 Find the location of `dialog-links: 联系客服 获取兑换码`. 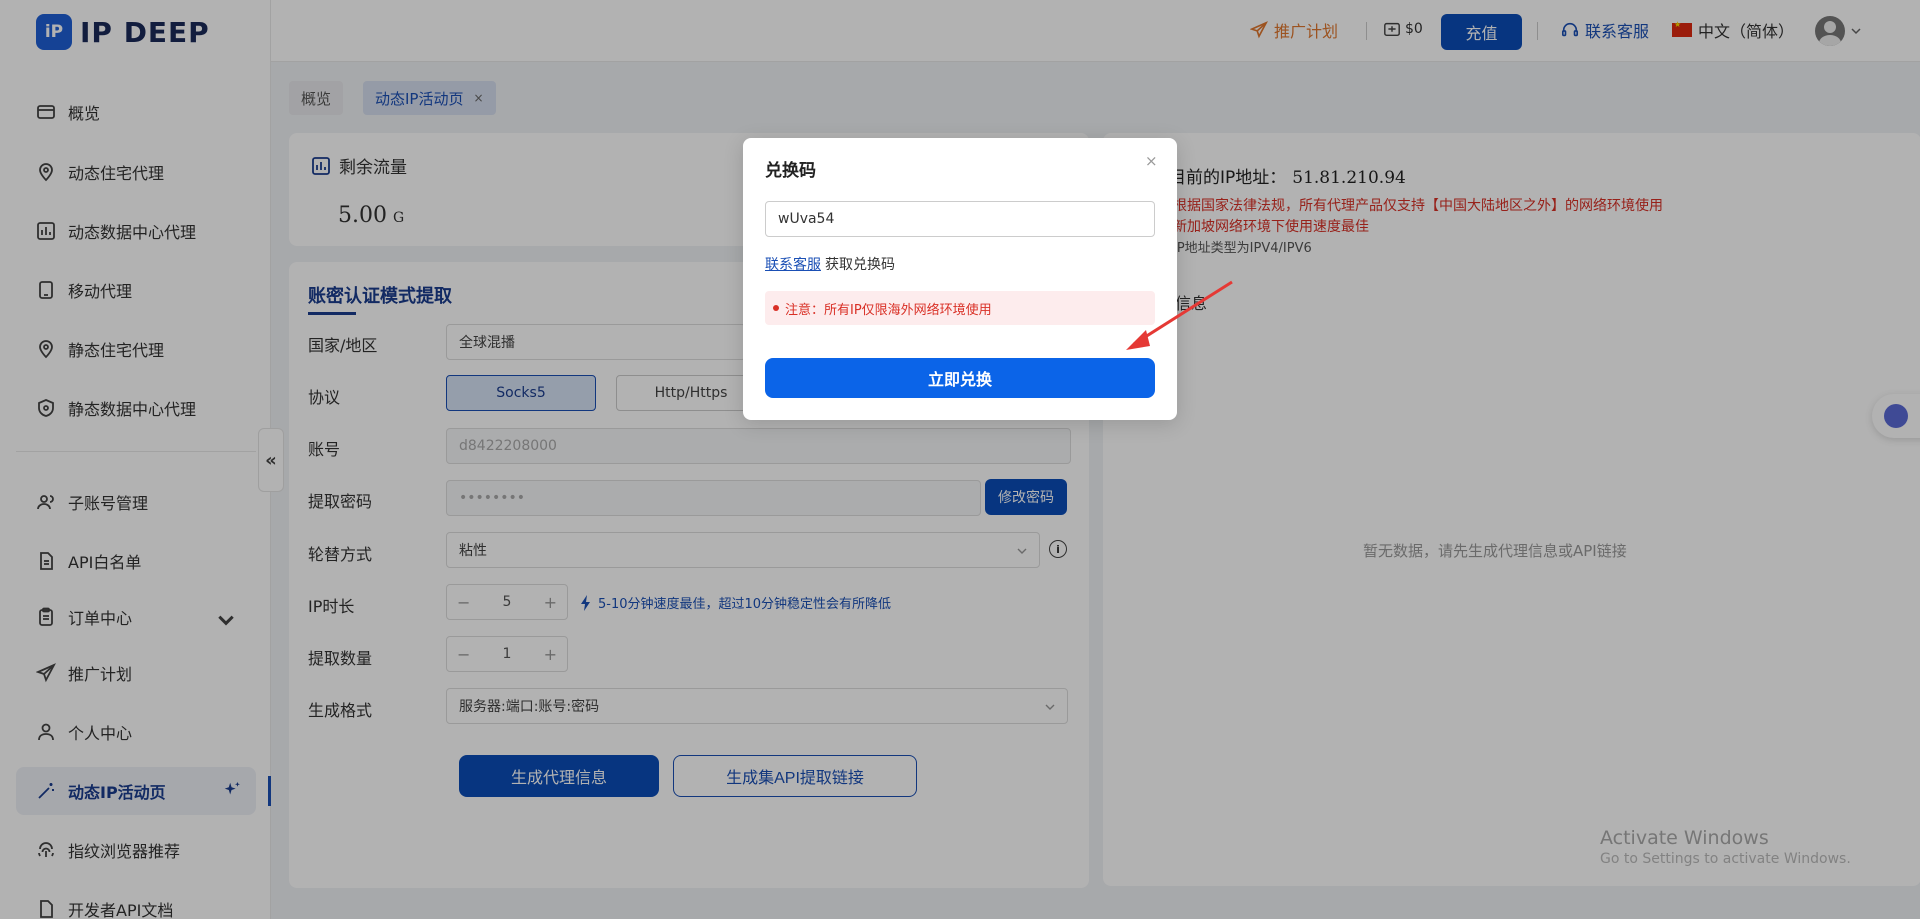

dialog-links: 联系客服 获取兑换码 is located at coordinates (830, 264).